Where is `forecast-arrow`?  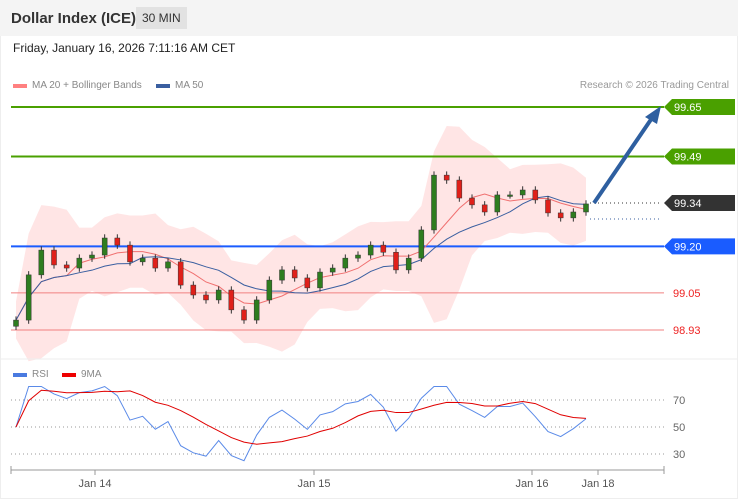 forecast-arrow is located at coordinates (623, 160).